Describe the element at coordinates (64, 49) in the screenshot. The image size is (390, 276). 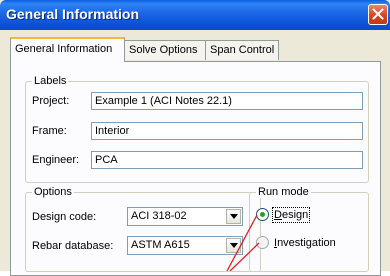
I see `tab-label: General Information` at that location.